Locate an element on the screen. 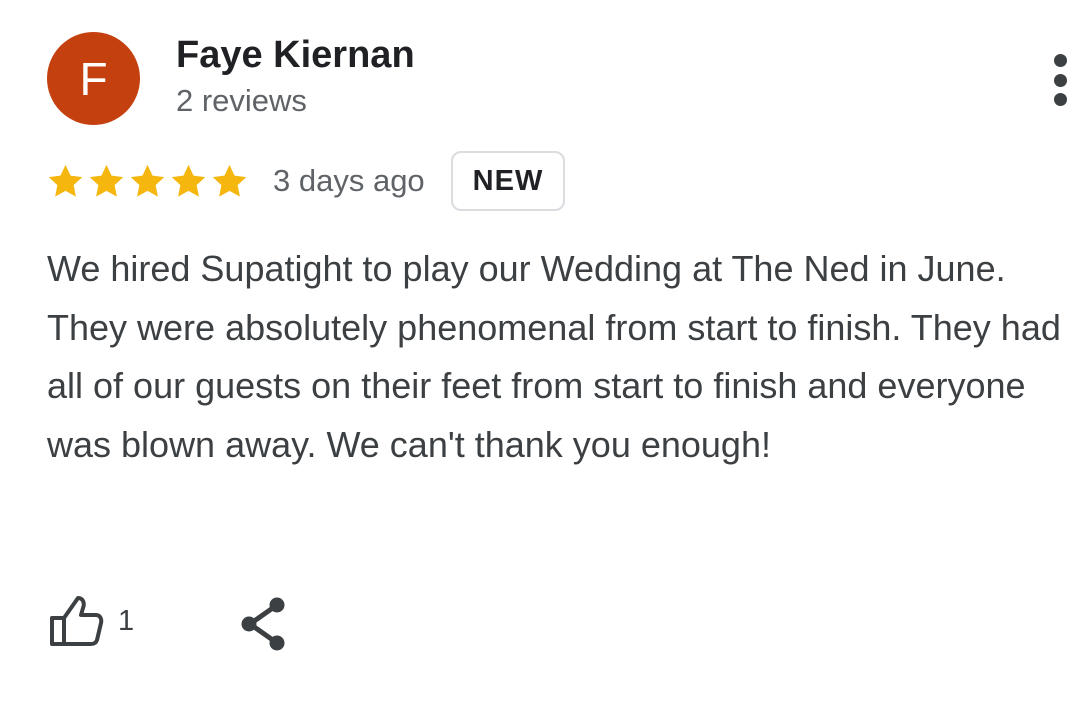 Image resolution: width=1080 pixels, height=702 pixels. star-rating is located at coordinates (148, 181).